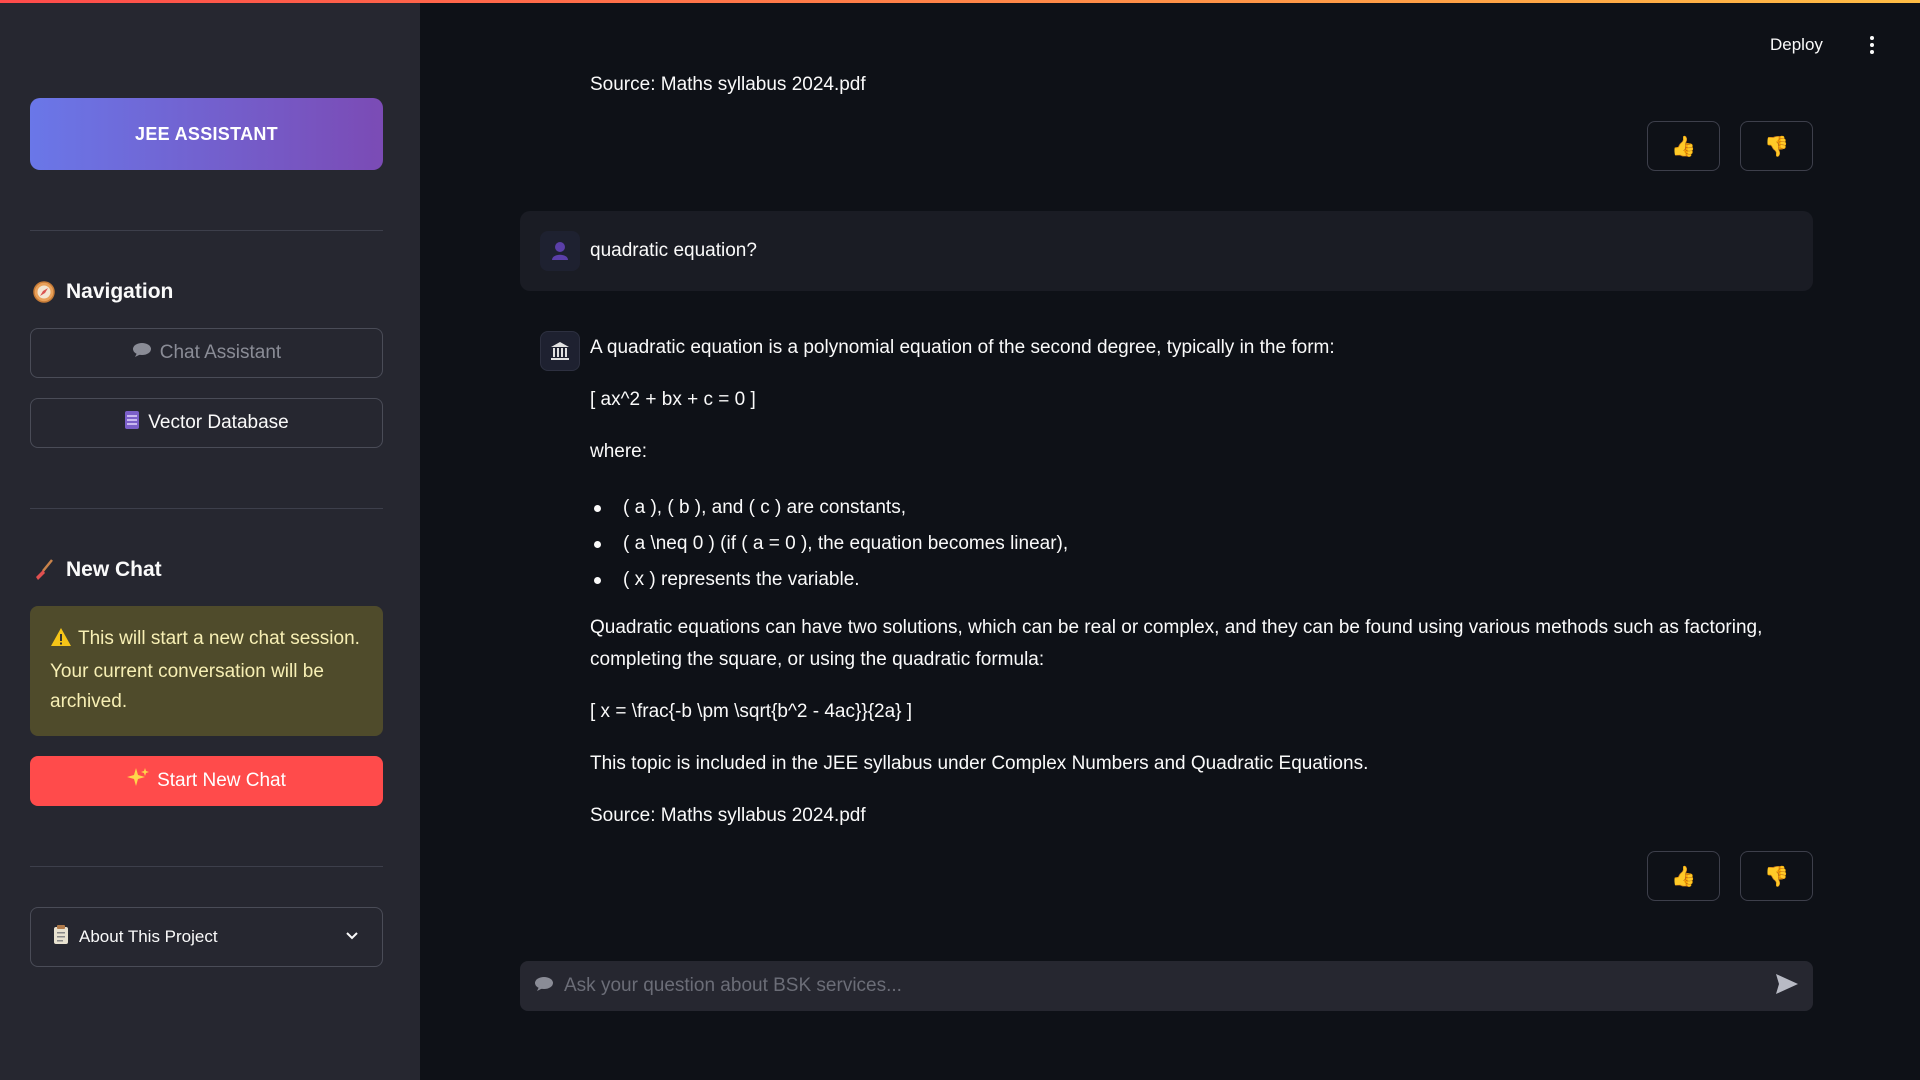 The width and height of the screenshot is (1920, 1080). Describe the element at coordinates (220, 352) in the screenshot. I see `nav-chat-assistant-label: Chat Assistant` at that location.